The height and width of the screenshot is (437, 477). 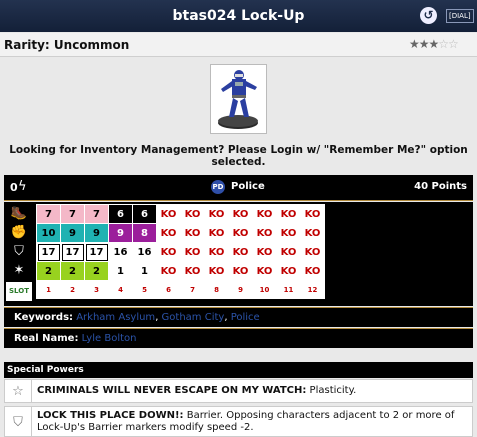 I want to click on dial-row-damage: 2 2 2 1 1 KO KO KO KO KO KO KO, so click(x=180, y=271).